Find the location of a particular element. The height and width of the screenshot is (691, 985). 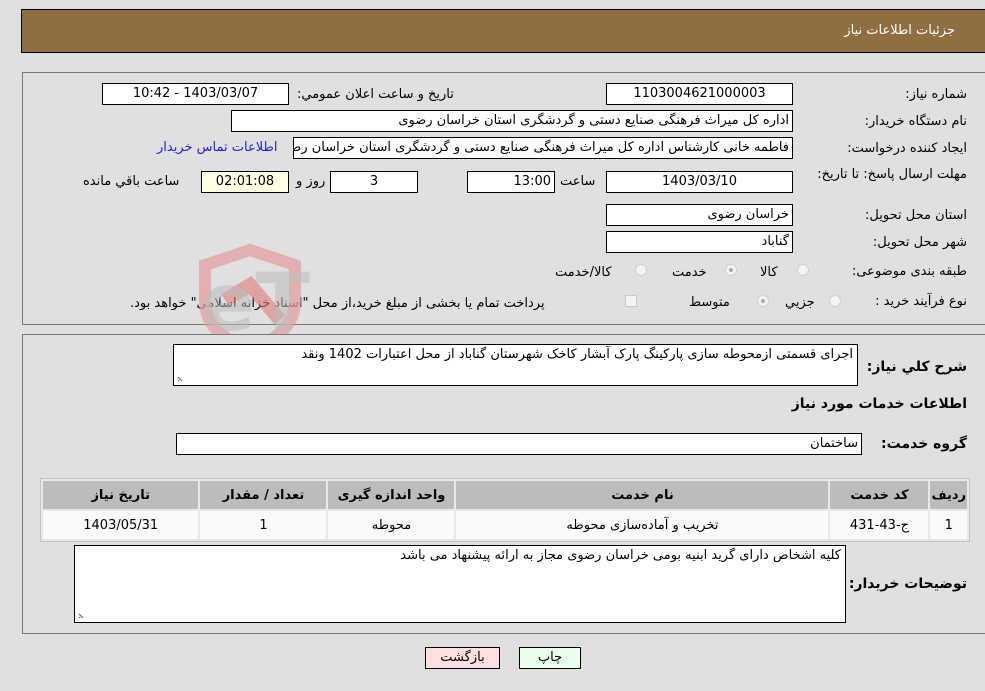

cell-unit: محوطه is located at coordinates (391, 525).